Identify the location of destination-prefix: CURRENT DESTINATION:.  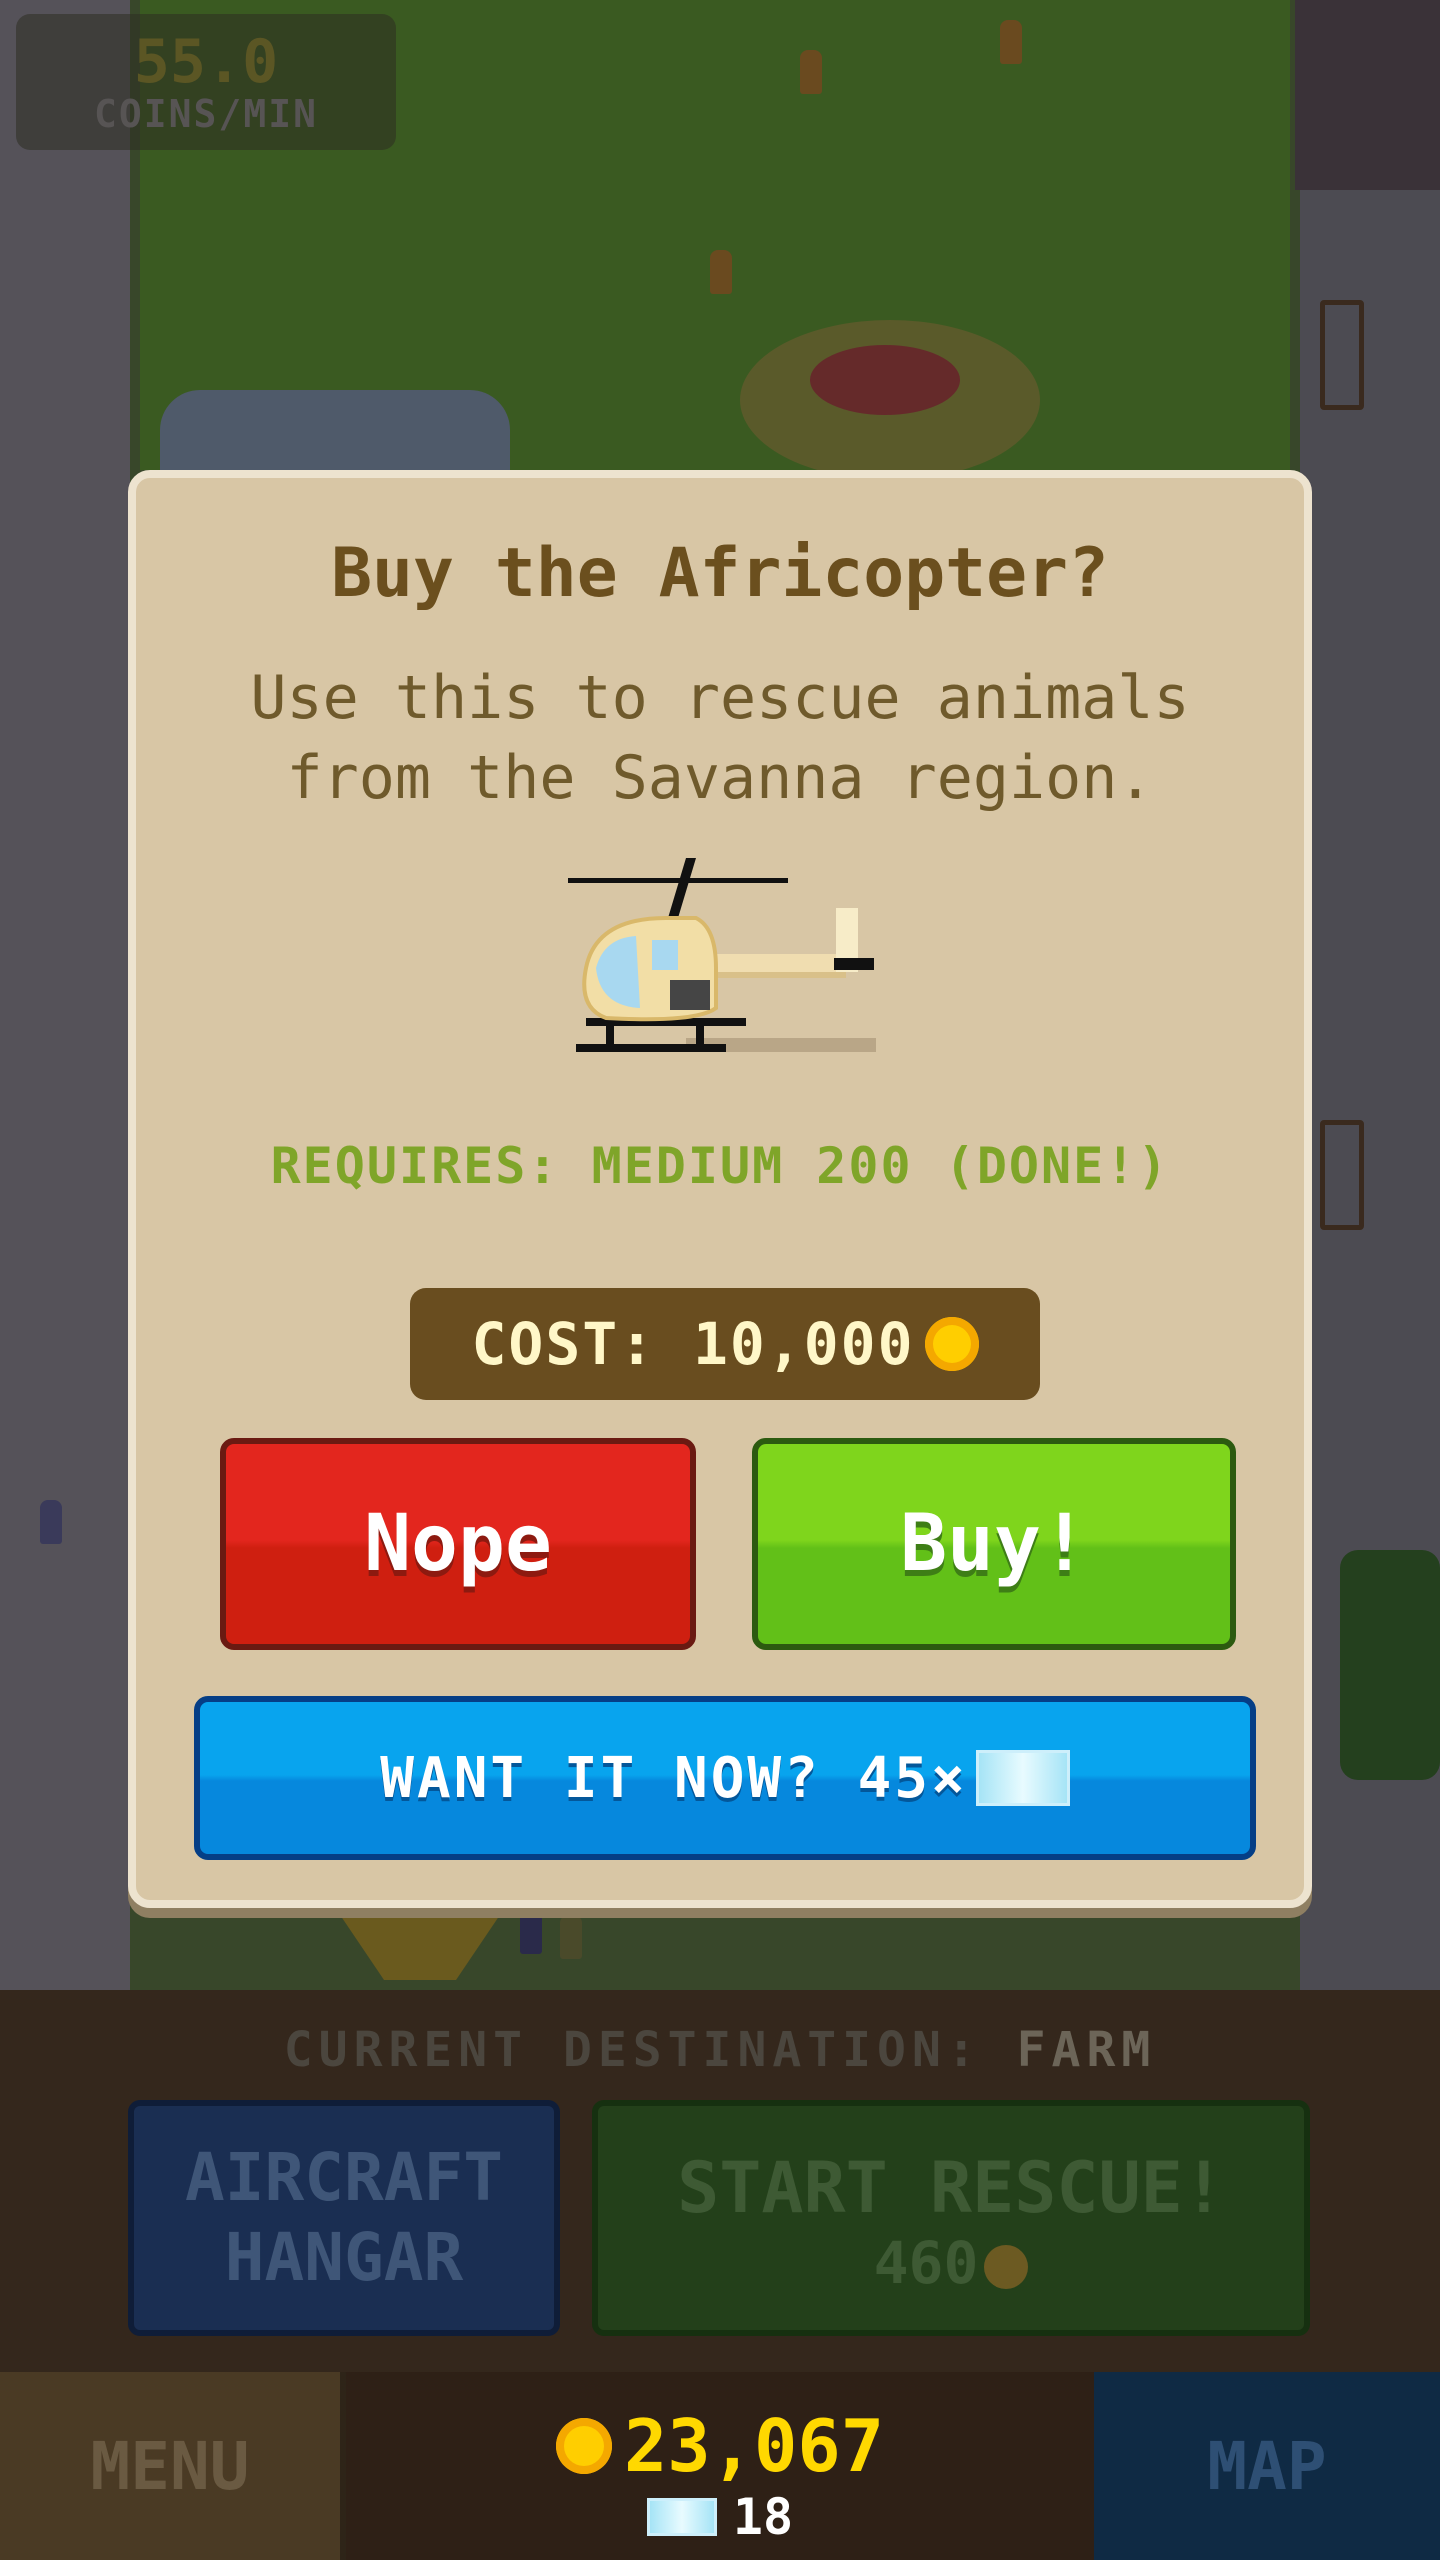
(650, 2050).